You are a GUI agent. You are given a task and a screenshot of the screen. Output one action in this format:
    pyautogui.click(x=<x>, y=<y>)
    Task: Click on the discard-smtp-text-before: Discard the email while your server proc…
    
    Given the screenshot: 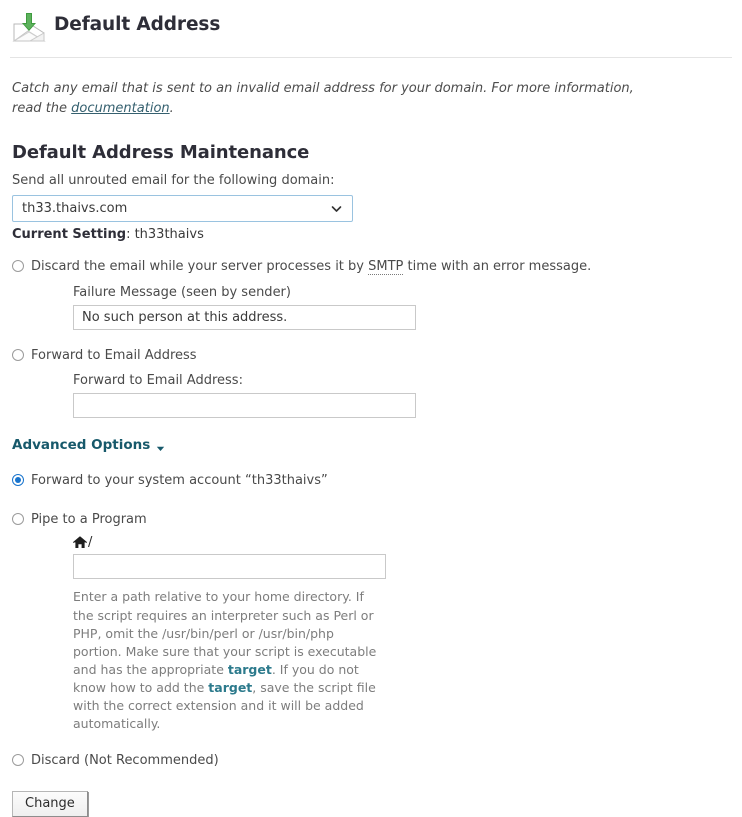 What is the action you would take?
    pyautogui.click(x=200, y=267)
    